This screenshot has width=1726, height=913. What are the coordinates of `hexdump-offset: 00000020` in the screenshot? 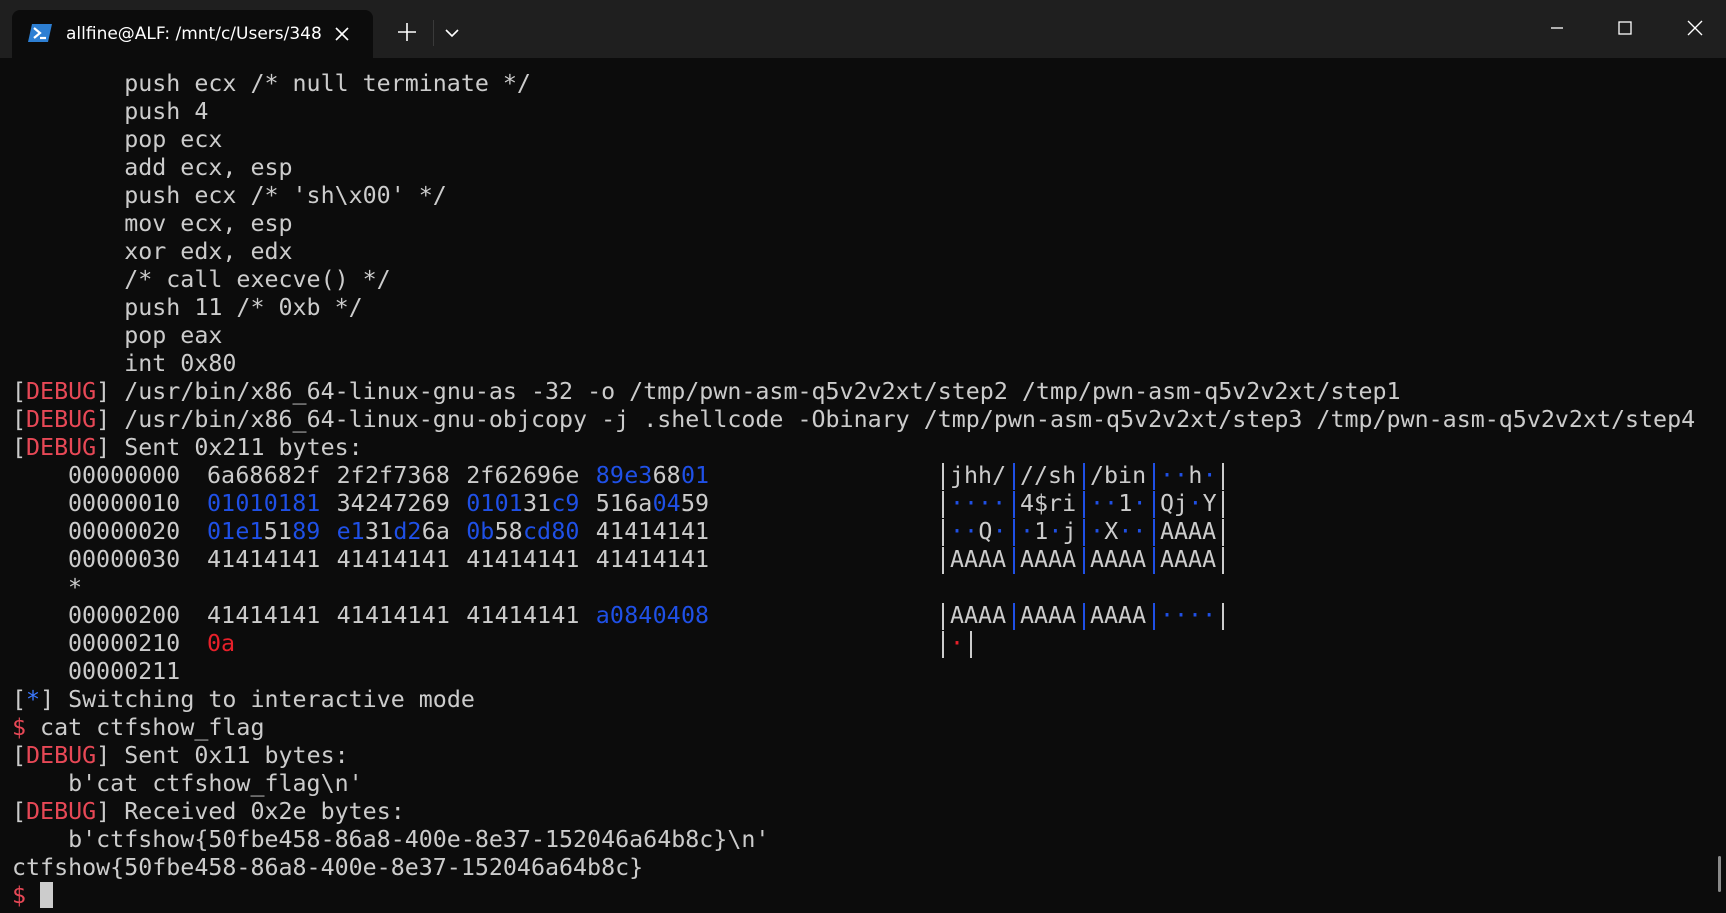 It's located at (124, 531).